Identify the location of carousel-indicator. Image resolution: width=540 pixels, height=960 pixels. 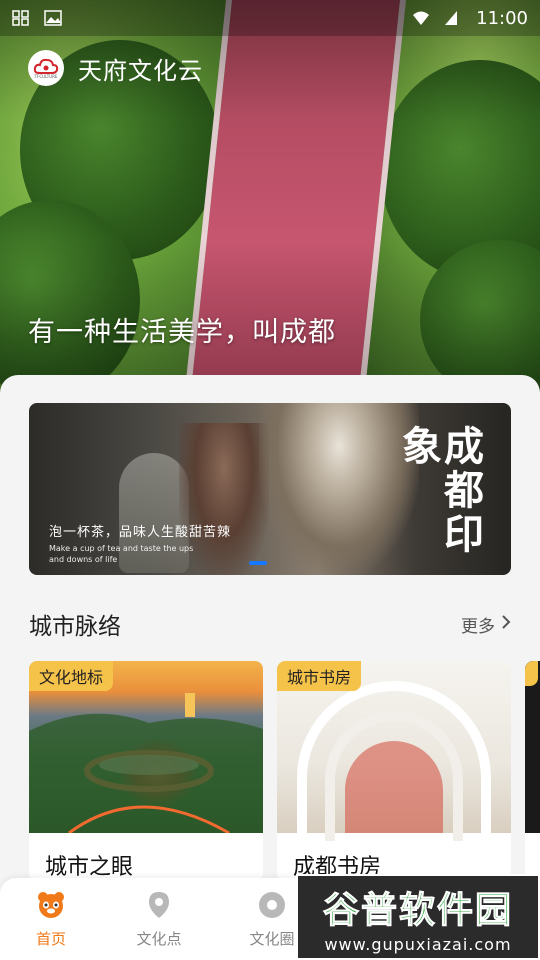
(258, 563).